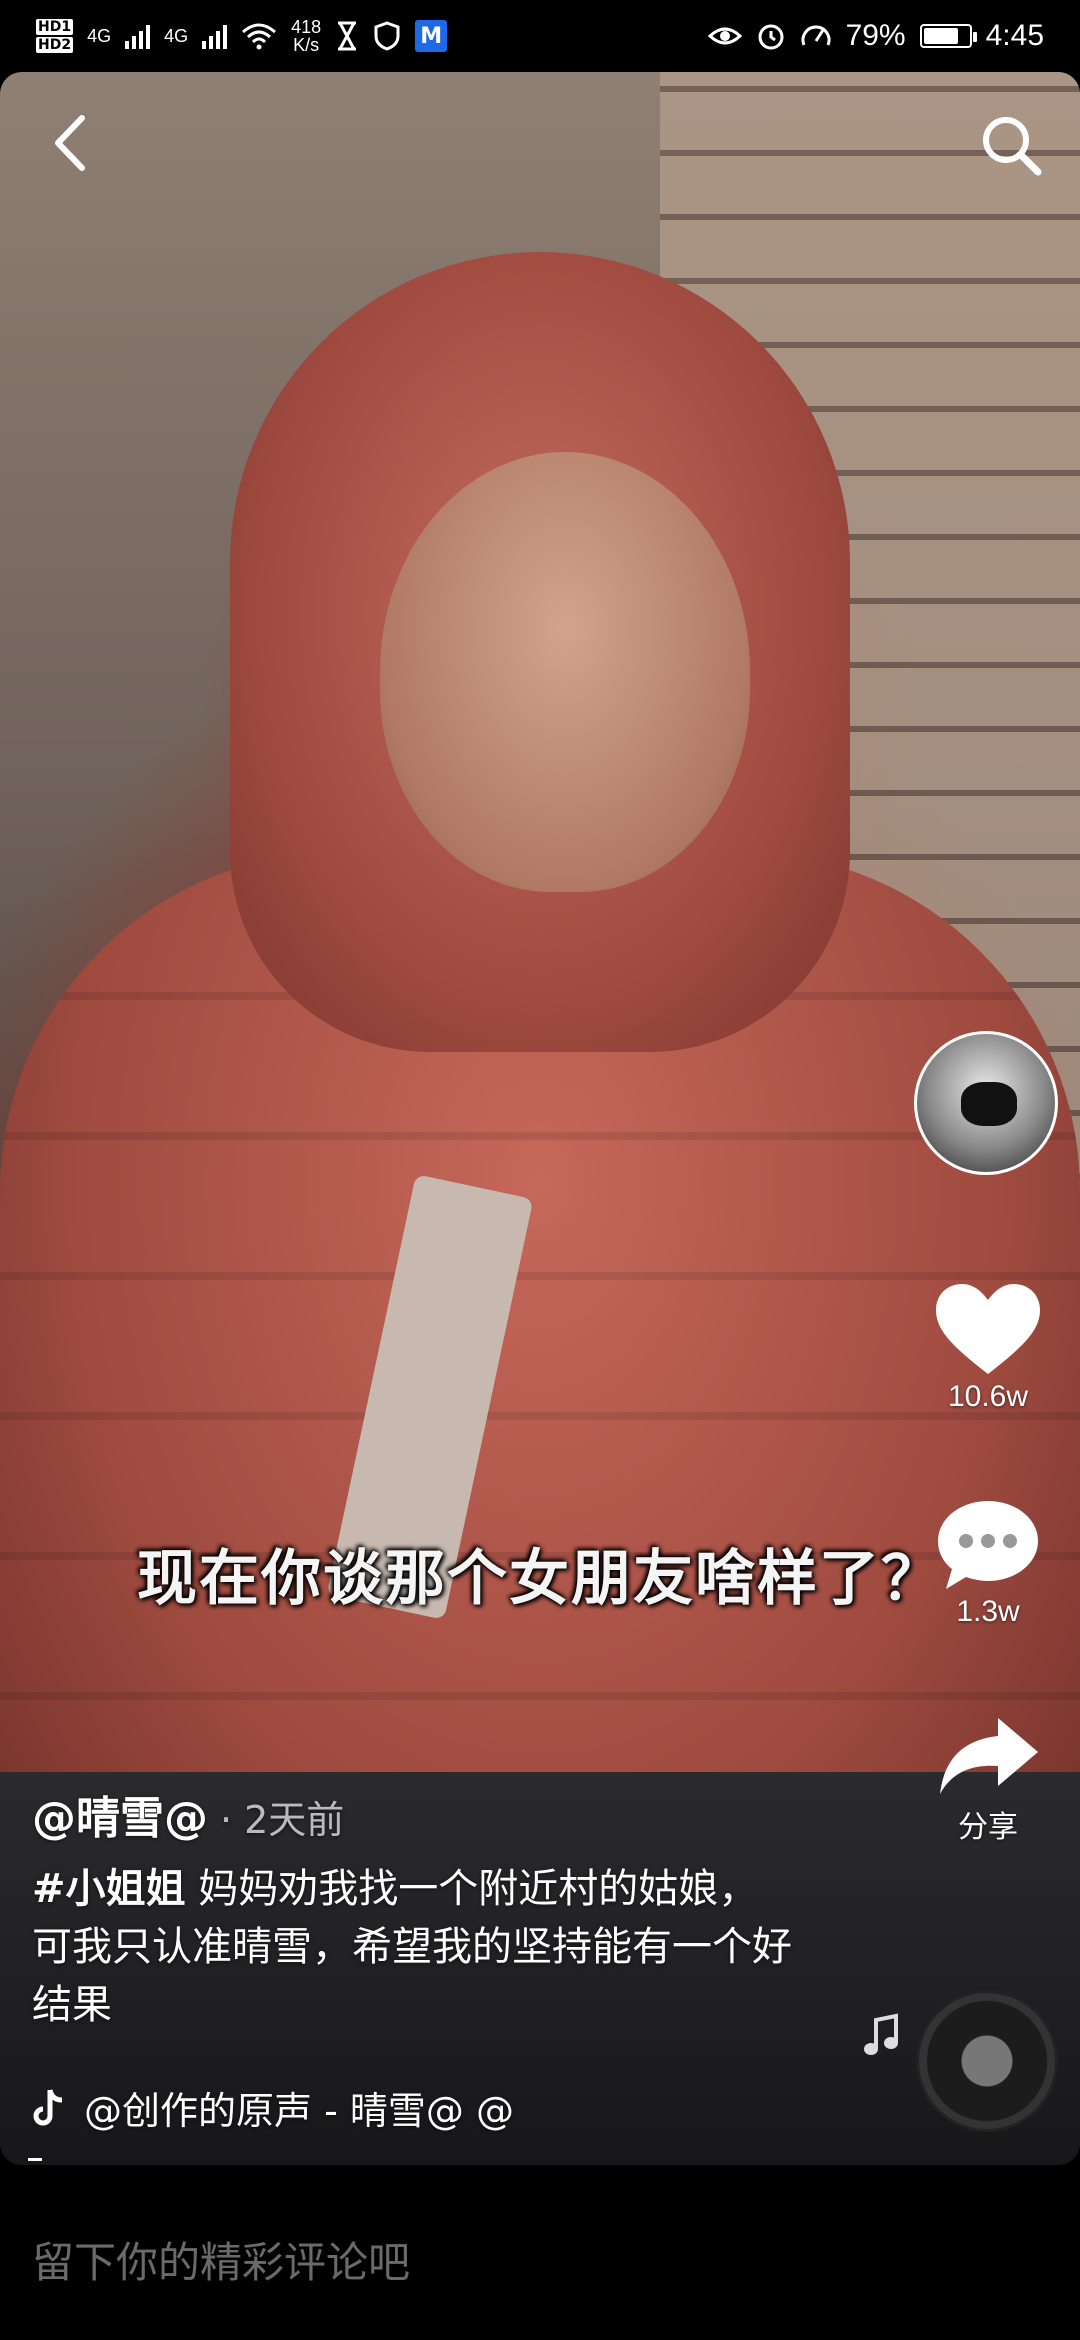 This screenshot has width=1080, height=2340. What do you see at coordinates (724, 36) in the screenshot?
I see `eye-icon` at bounding box center [724, 36].